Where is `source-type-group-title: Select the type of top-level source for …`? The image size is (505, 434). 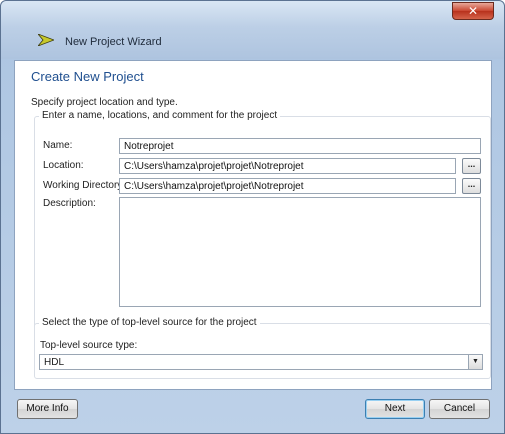 source-type-group-title: Select the type of top-level source for … is located at coordinates (149, 322).